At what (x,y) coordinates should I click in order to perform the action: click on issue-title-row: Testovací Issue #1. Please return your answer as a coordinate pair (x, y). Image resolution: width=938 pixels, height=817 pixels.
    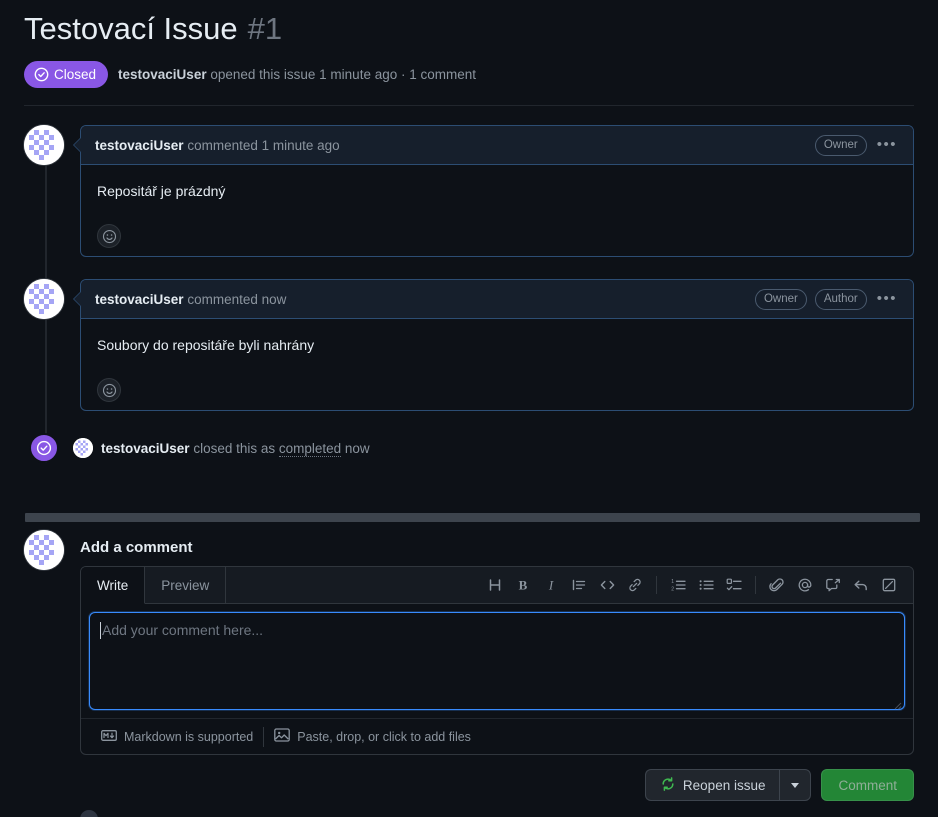
    Looking at the image, I should click on (469, 29).